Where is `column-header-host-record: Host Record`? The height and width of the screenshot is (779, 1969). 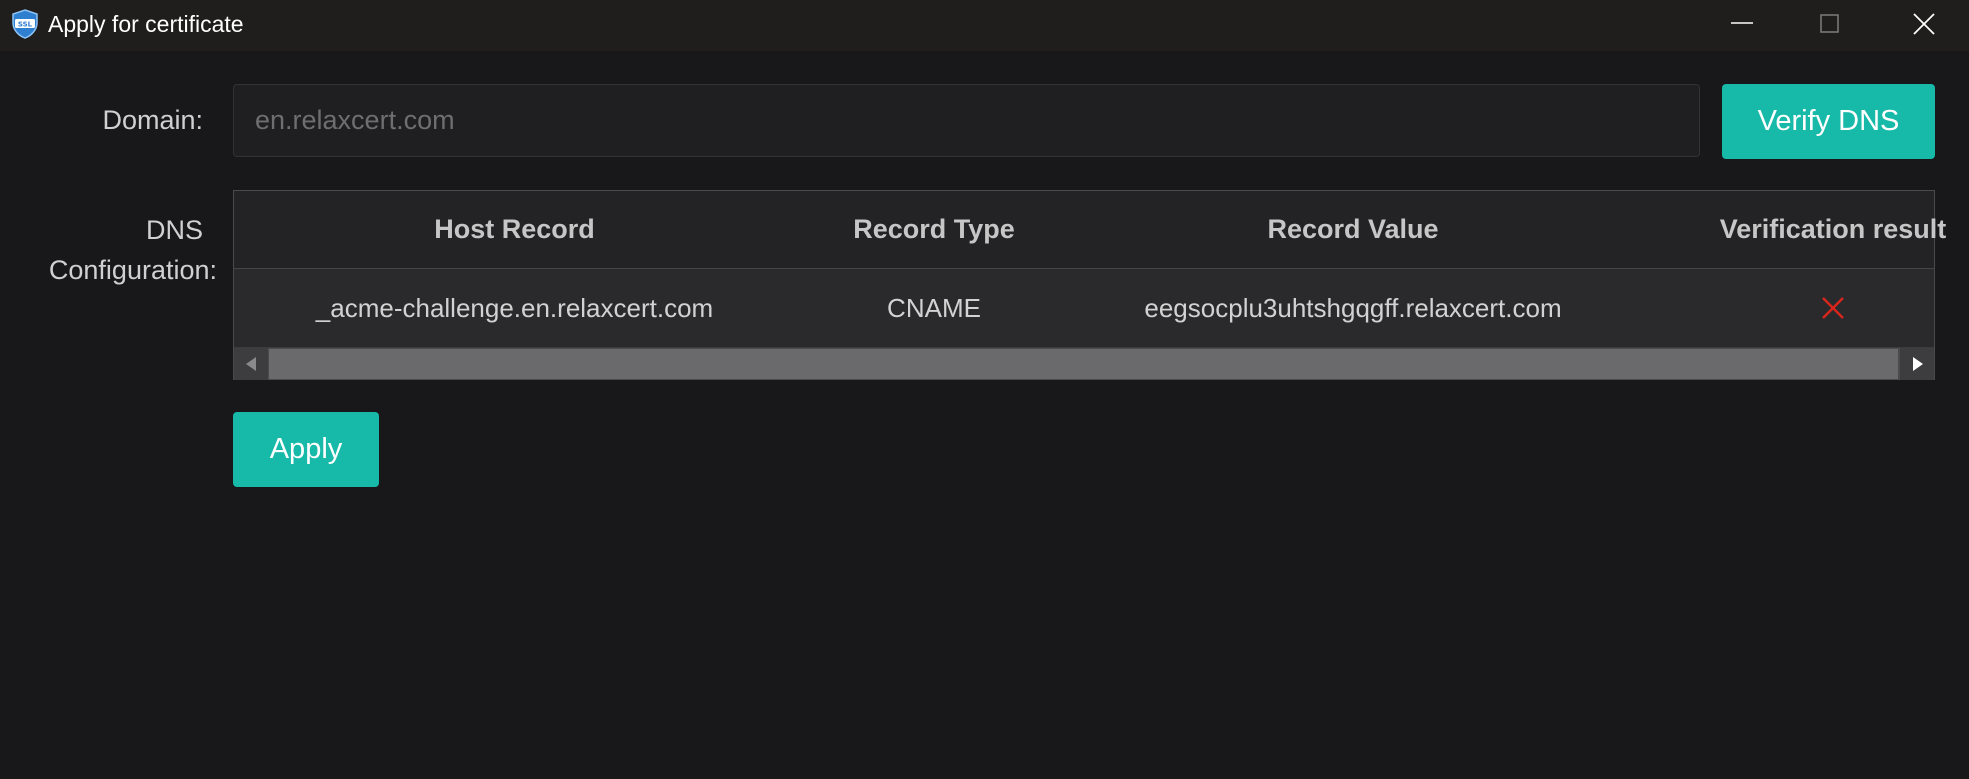
column-header-host-record: Host Record is located at coordinates (514, 229).